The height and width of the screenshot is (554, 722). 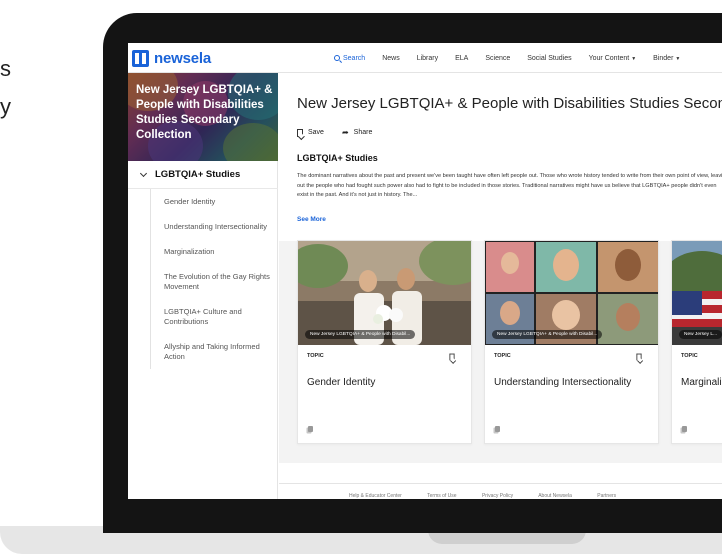 I want to click on save-button: Save, so click(x=310, y=132).